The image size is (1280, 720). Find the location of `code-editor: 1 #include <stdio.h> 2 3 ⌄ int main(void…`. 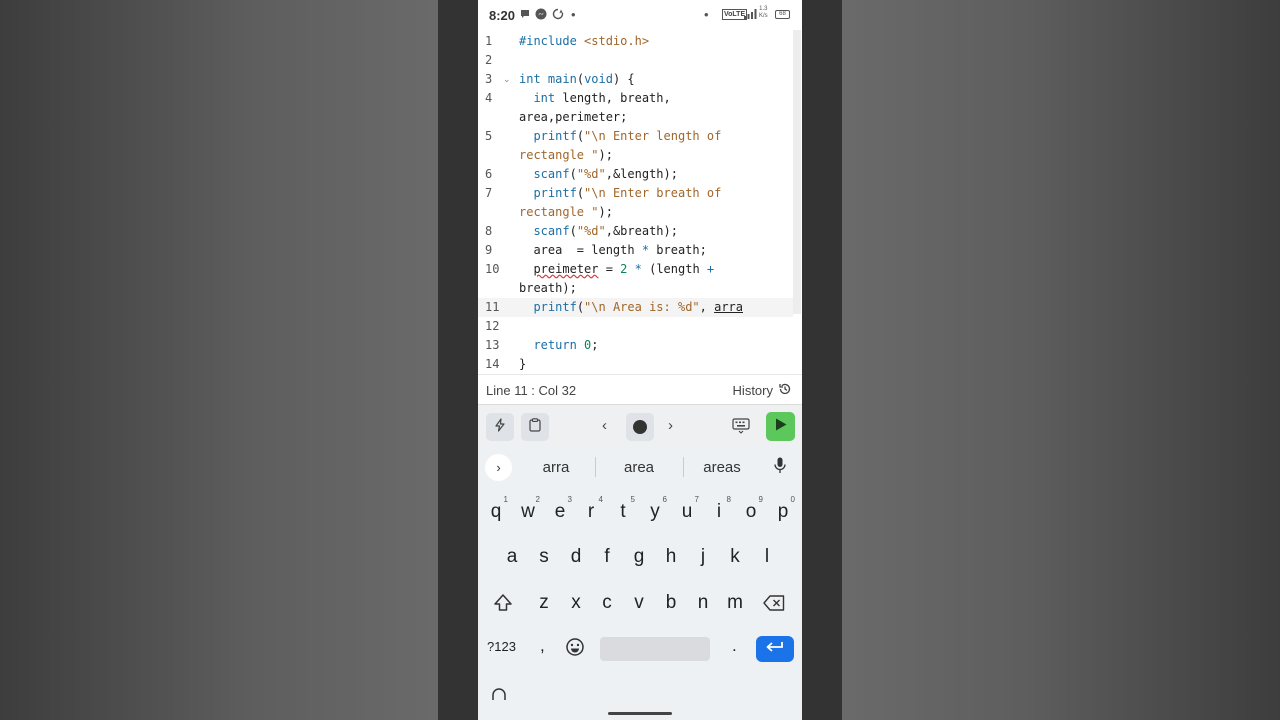

code-editor: 1 #include <stdio.h> 2 3 ⌄ int main(void… is located at coordinates (640, 202).